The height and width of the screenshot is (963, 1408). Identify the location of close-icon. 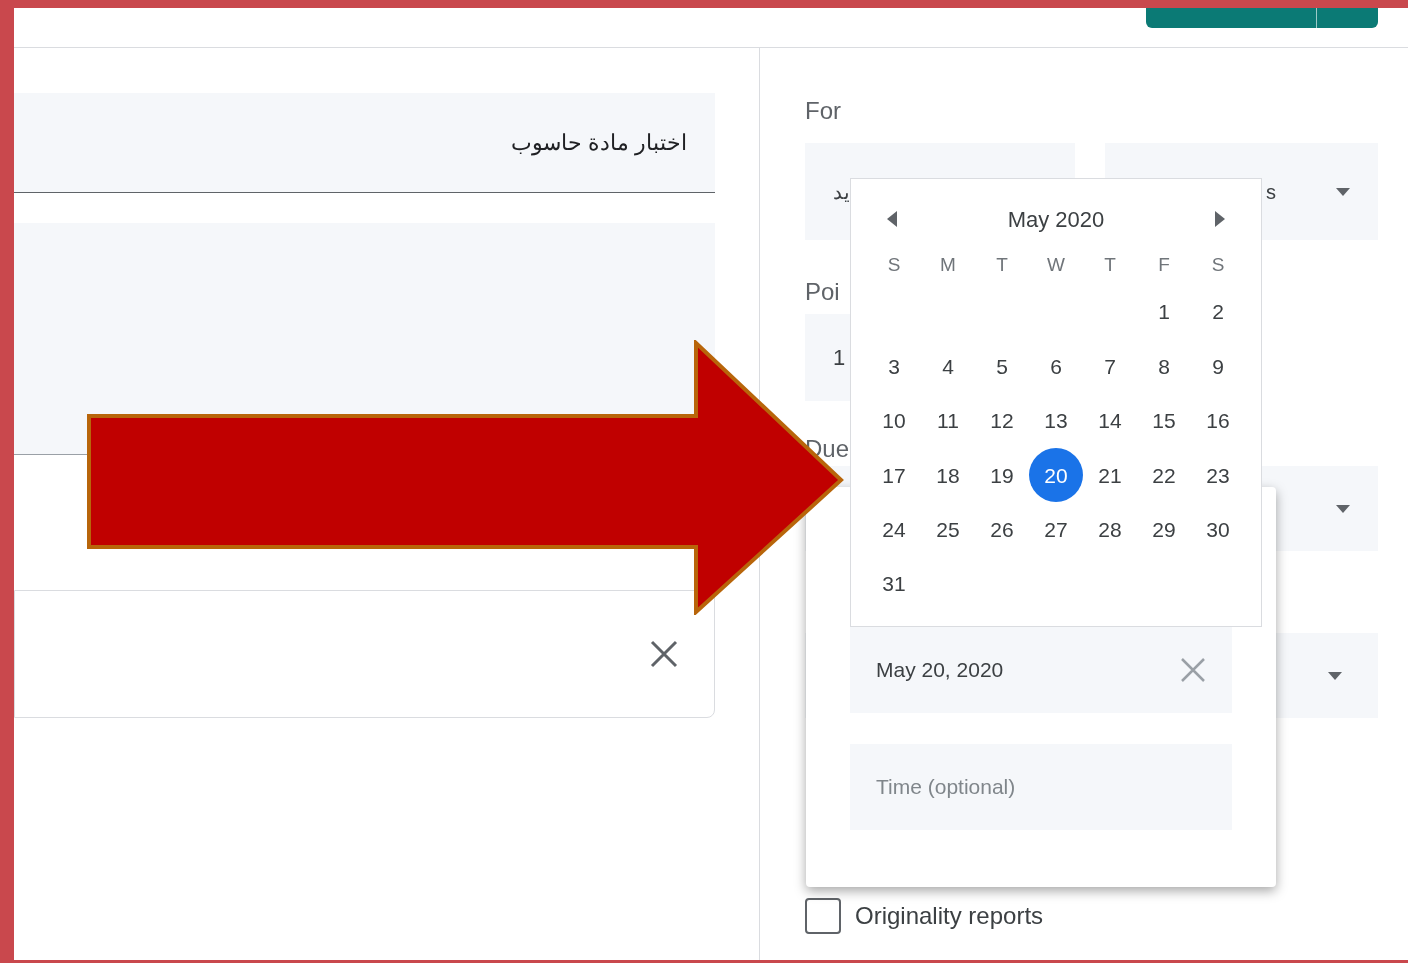
(664, 654).